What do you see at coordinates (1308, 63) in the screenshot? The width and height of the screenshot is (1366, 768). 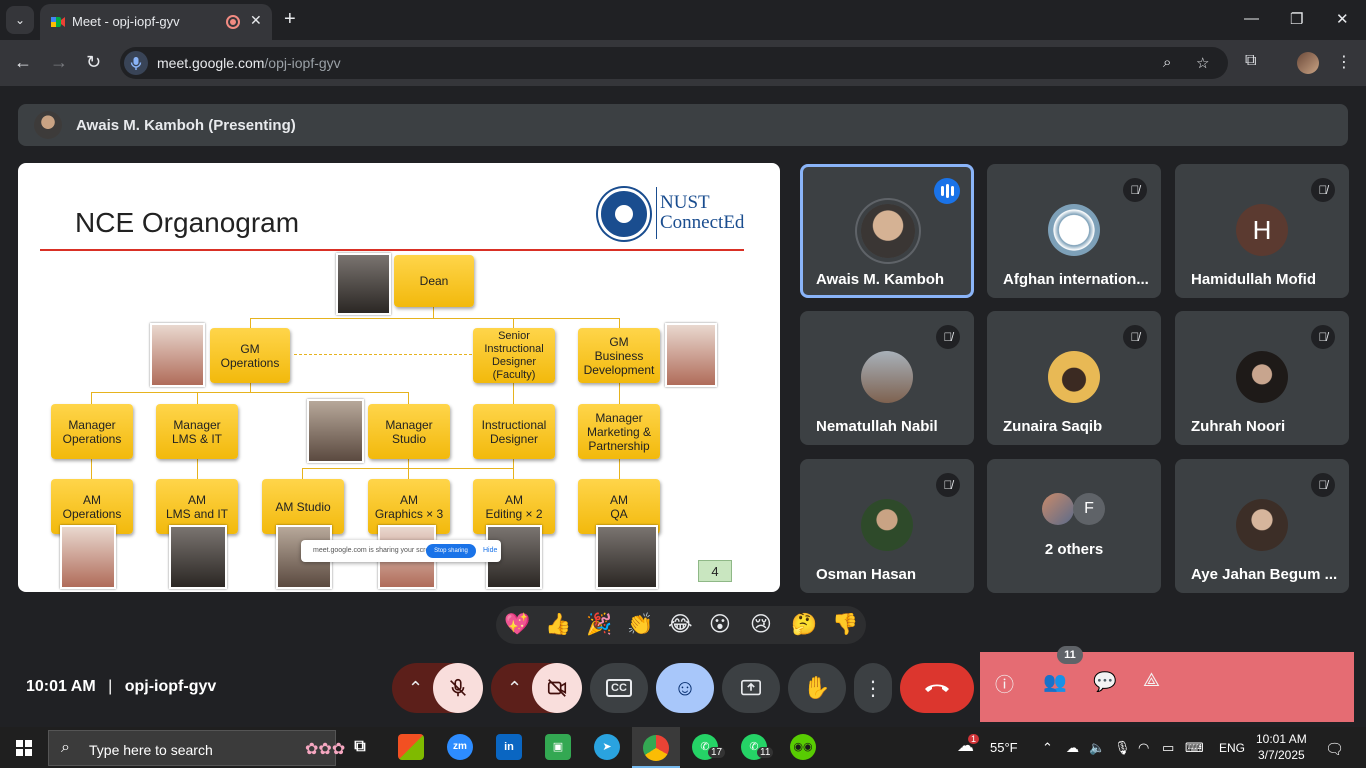 I see `profile-avatar` at bounding box center [1308, 63].